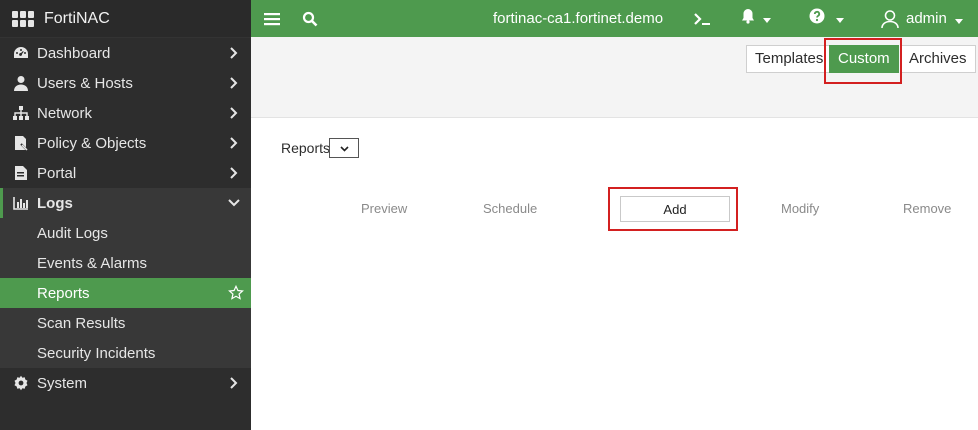 The height and width of the screenshot is (430, 978). Describe the element at coordinates (125, 383) in the screenshot. I see `sidebar-item-system: System` at that location.